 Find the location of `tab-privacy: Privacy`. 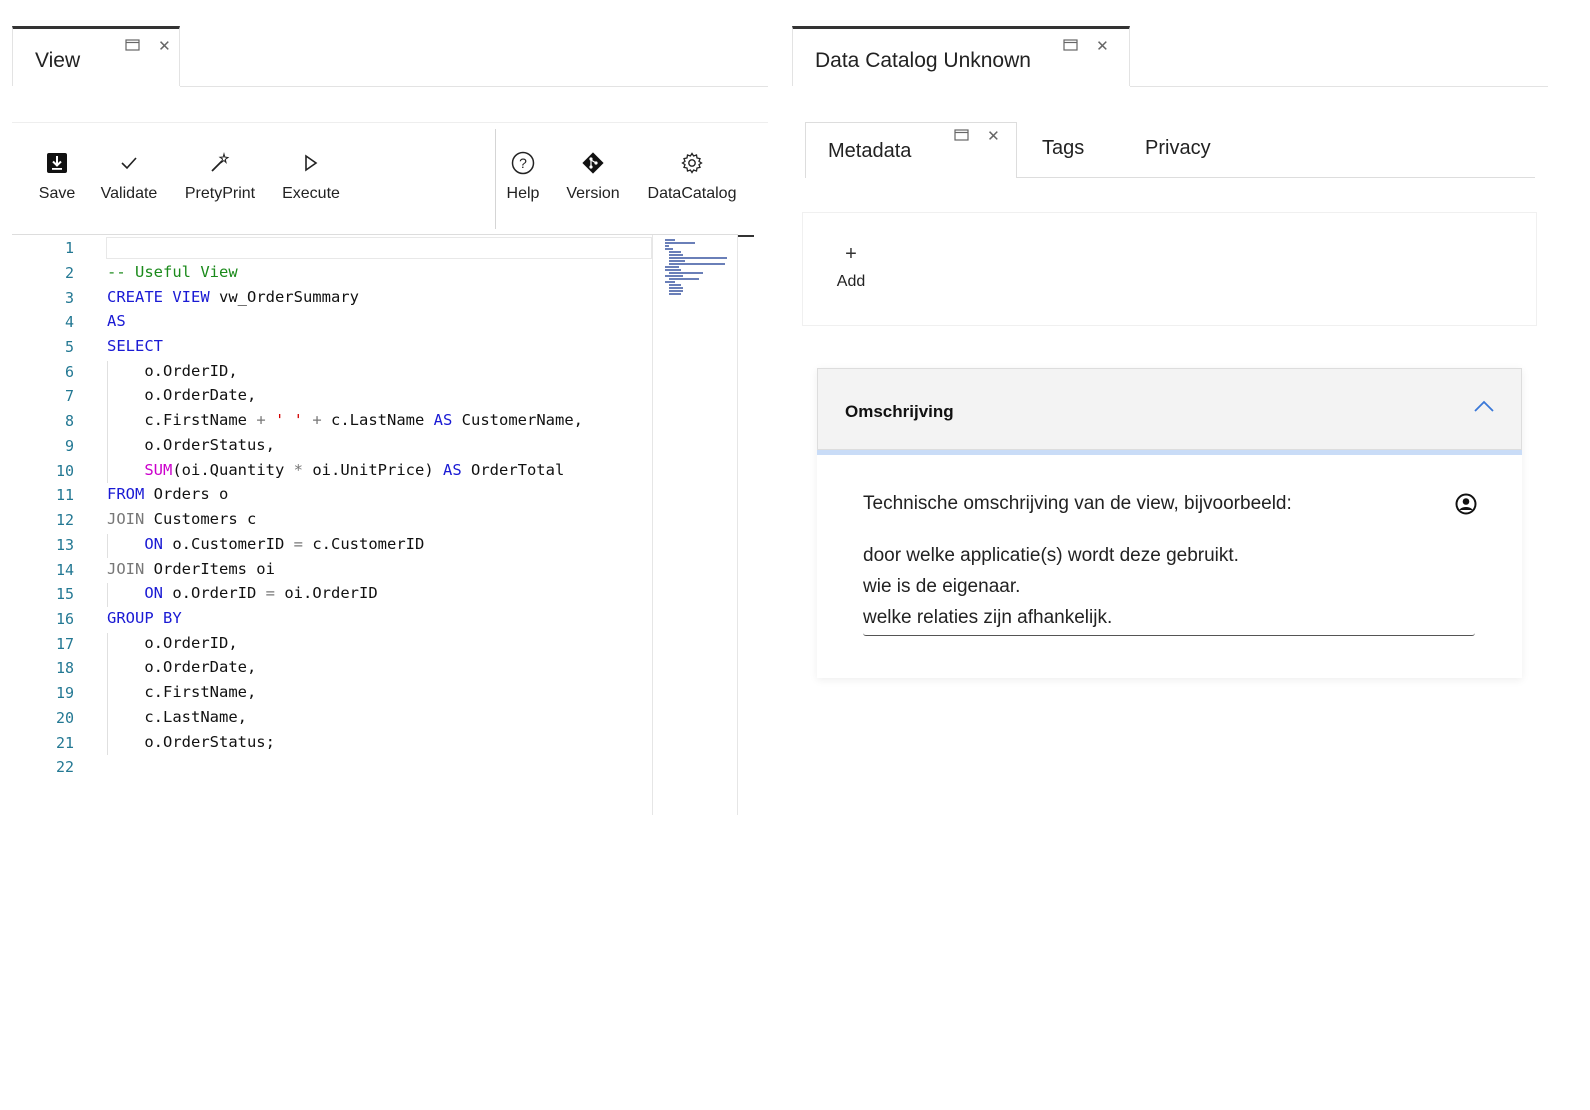

tab-privacy: Privacy is located at coordinates (1178, 148).